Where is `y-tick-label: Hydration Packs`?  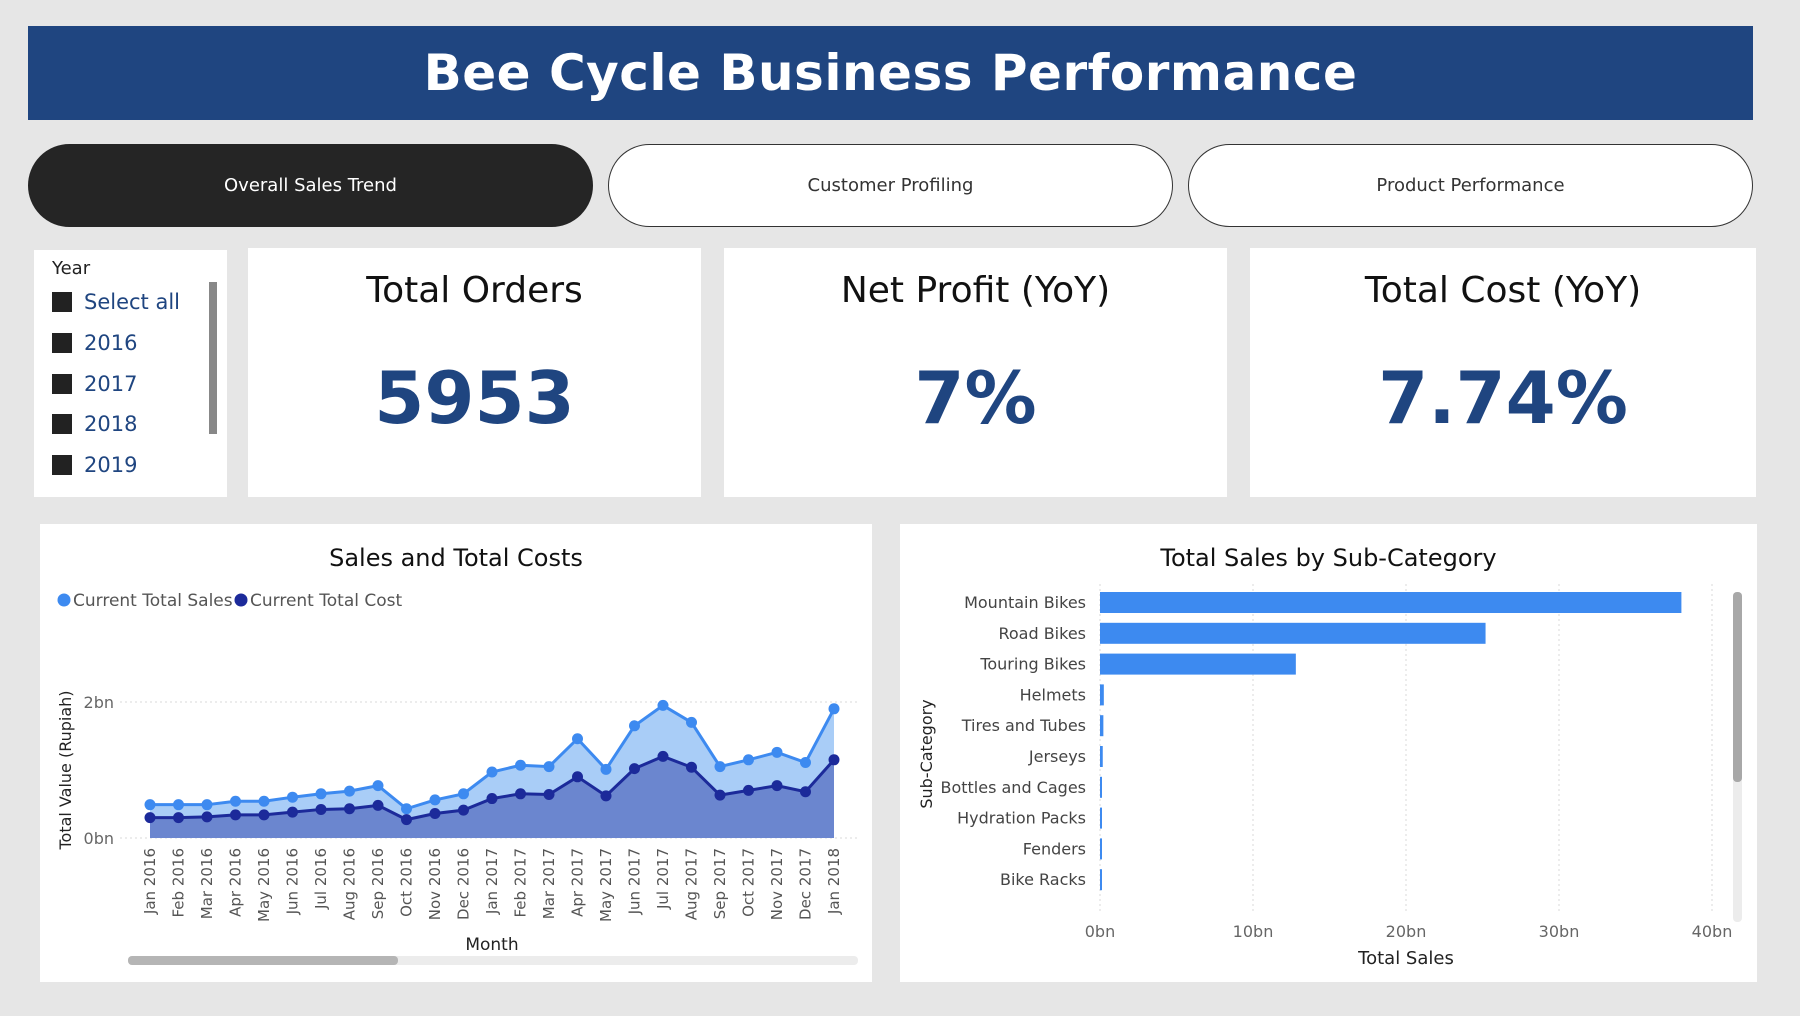
y-tick-label: Hydration Packs is located at coordinates (1021, 818).